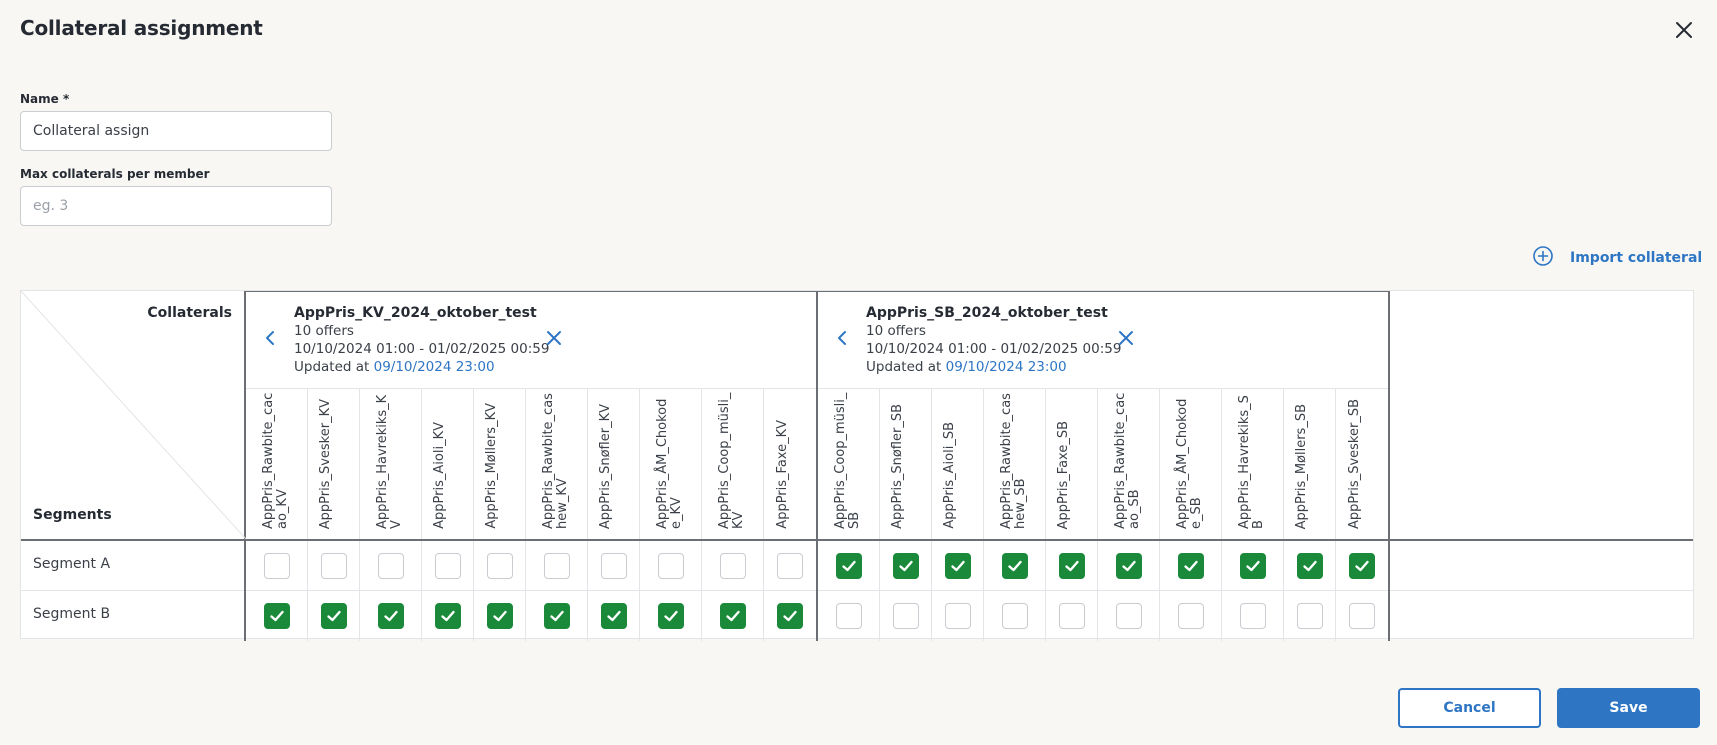 This screenshot has width=1717, height=745. I want to click on collateral-column-header: AppPris_Rawbite_cacao_SB, so click(1129, 464).